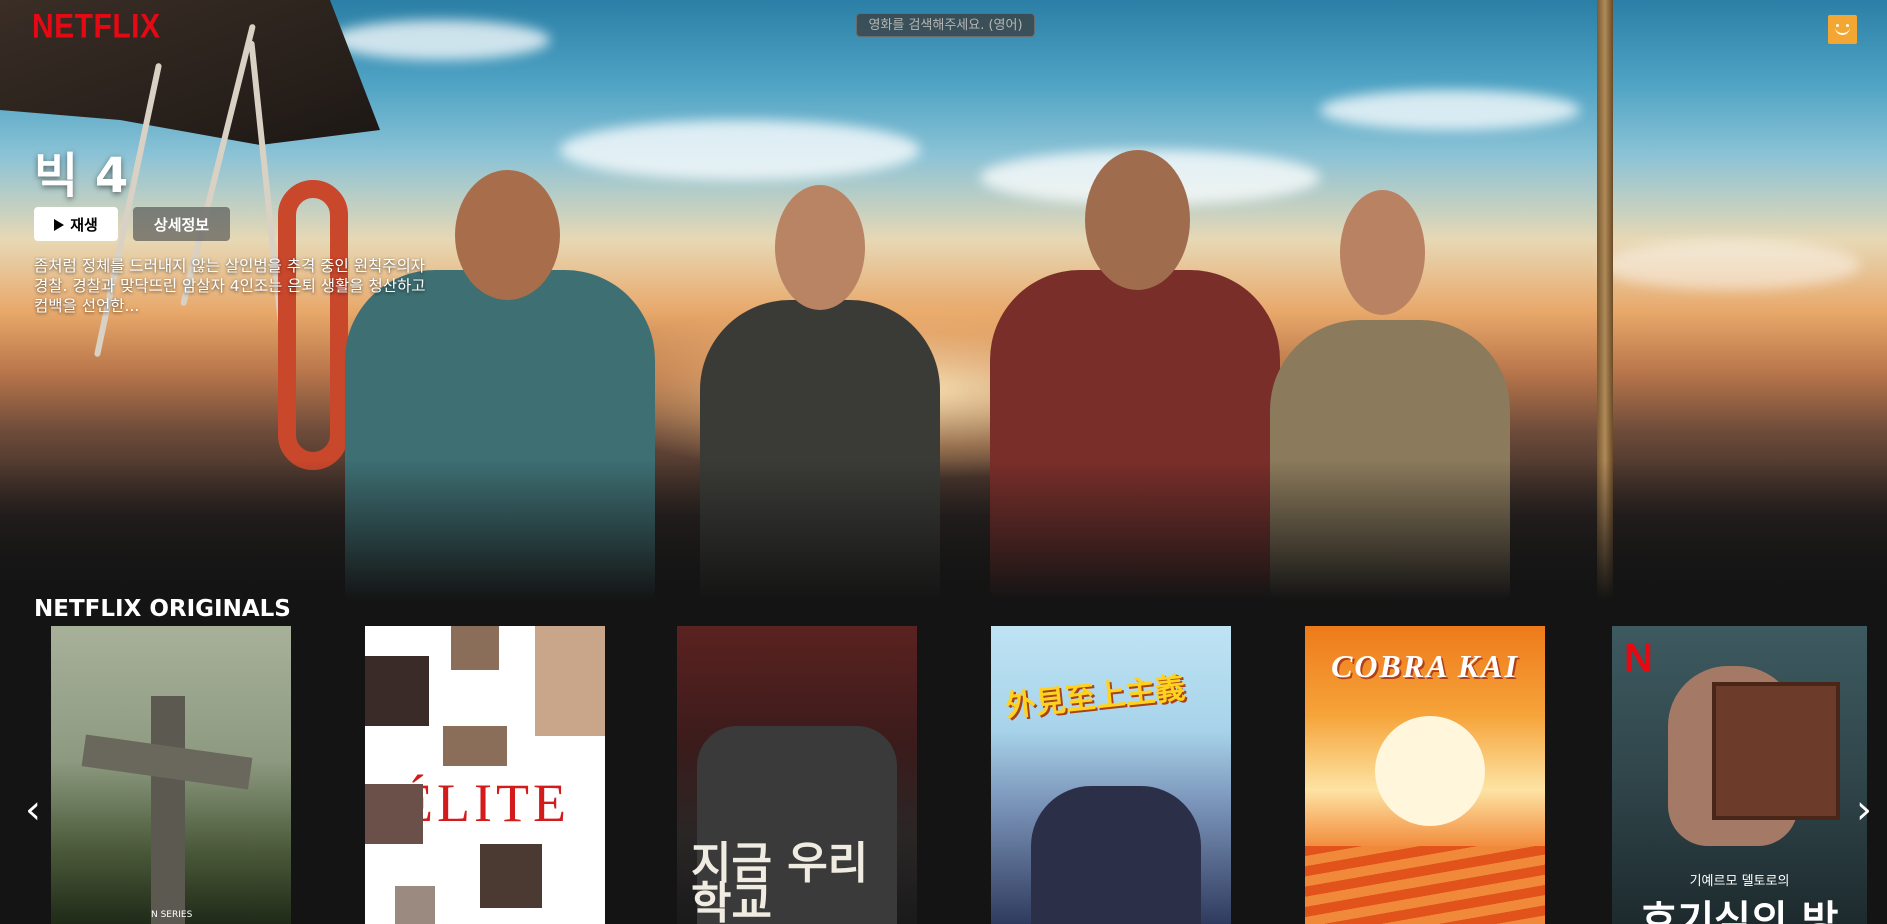 This screenshot has width=1887, height=924. What do you see at coordinates (1111, 775) in the screenshot?
I see `lookism-poster: 外見至上主義` at bounding box center [1111, 775].